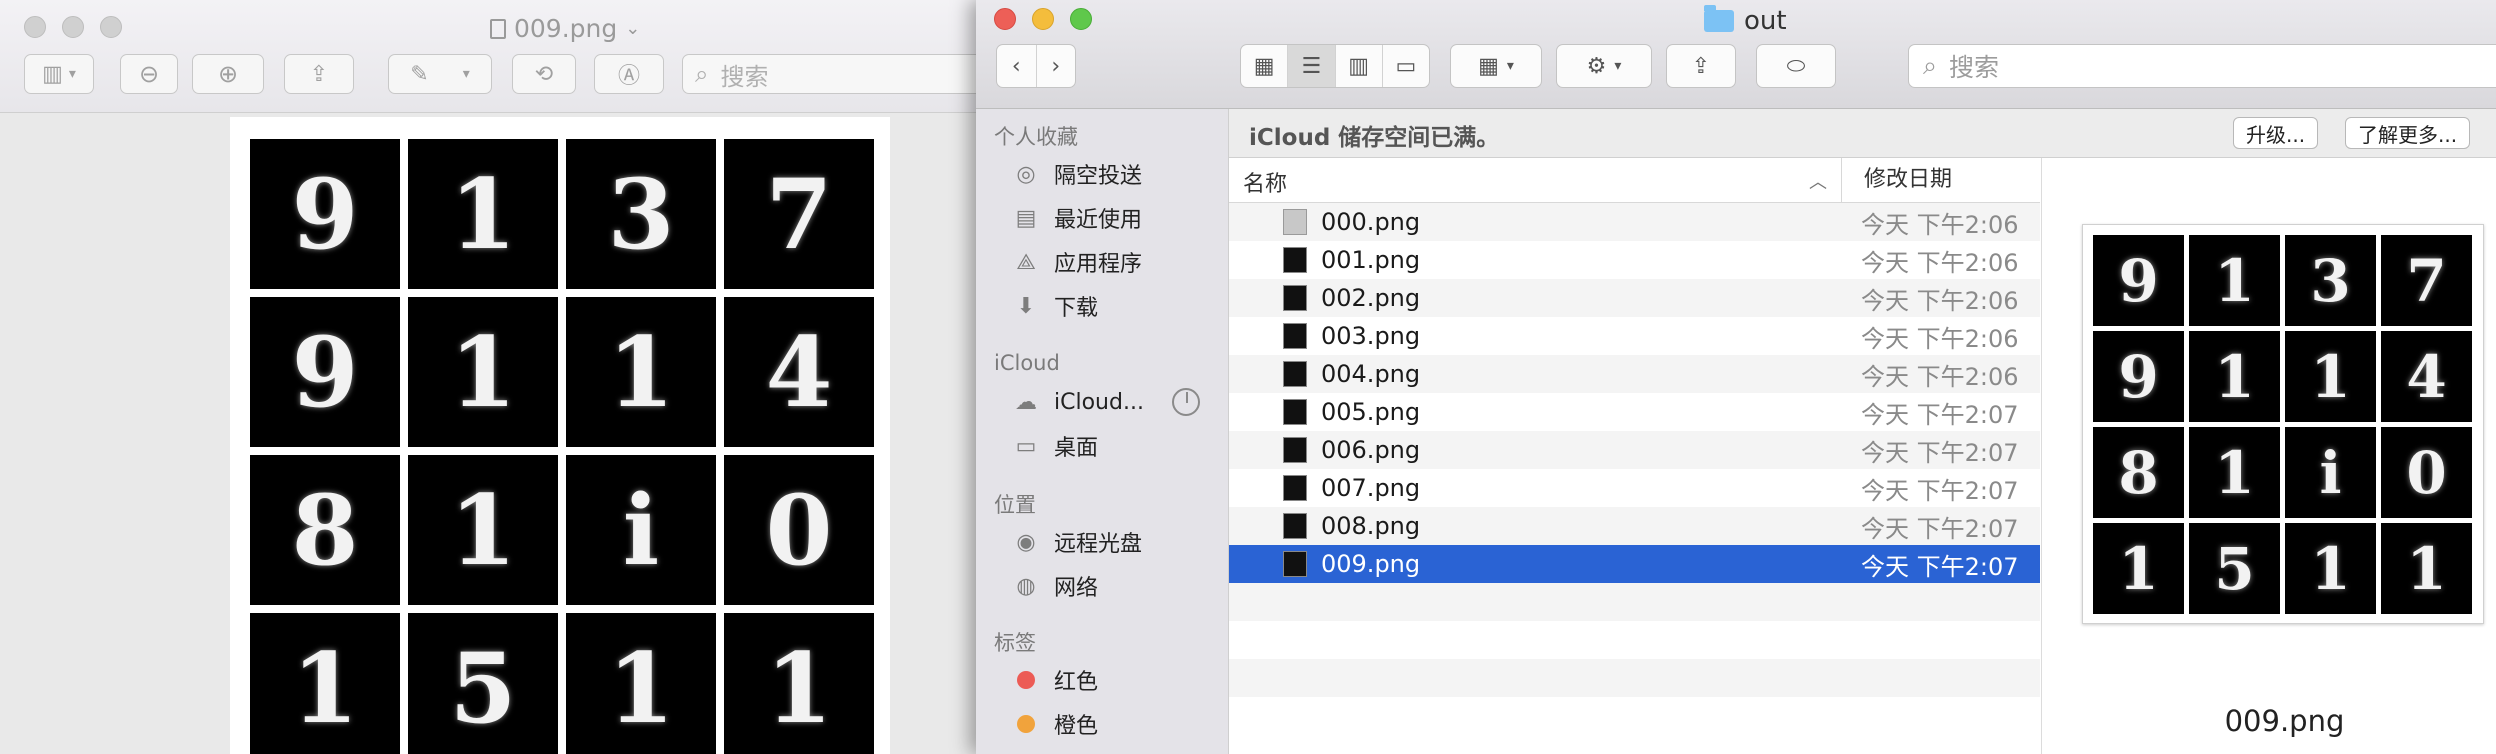 The height and width of the screenshot is (754, 2496). I want to click on column-view-button: ▥, so click(1359, 66).